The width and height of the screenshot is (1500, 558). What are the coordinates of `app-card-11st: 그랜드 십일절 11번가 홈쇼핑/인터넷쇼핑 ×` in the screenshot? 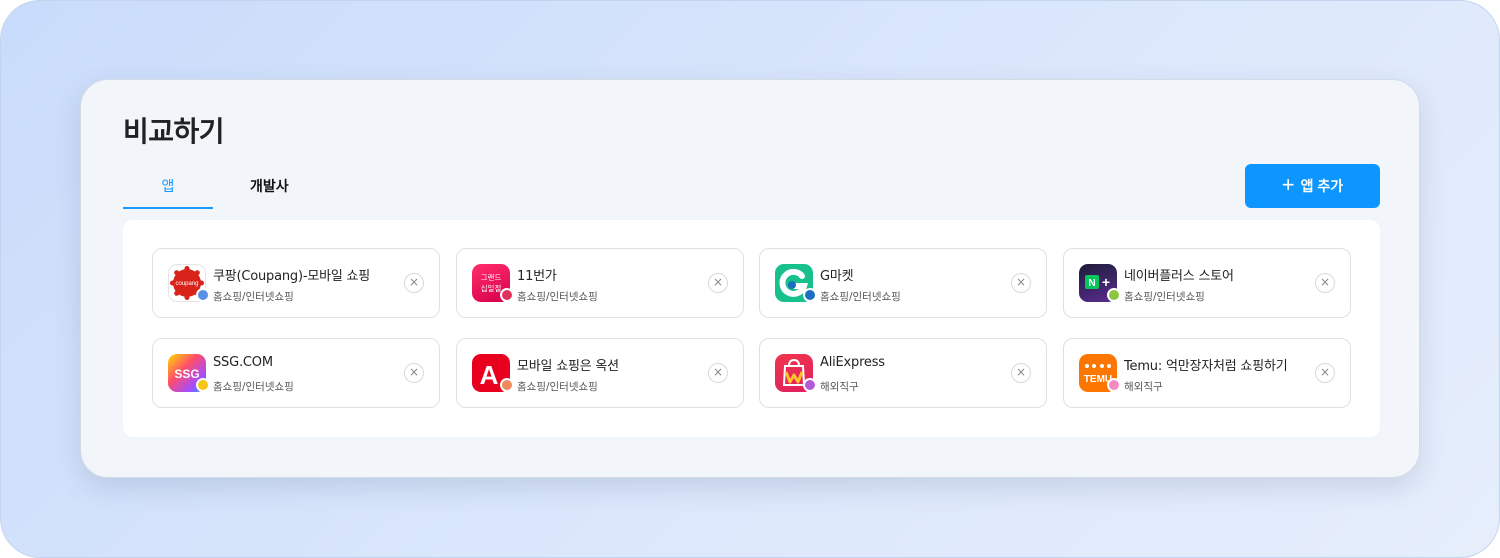 It's located at (600, 283).